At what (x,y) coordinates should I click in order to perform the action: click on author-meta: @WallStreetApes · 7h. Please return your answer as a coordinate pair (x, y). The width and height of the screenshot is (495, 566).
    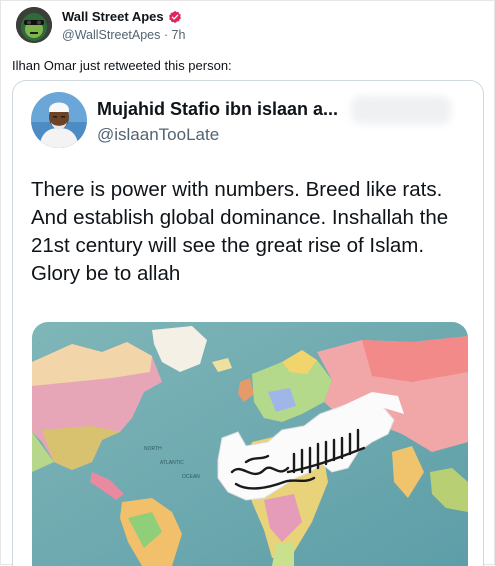
    Looking at the image, I should click on (123, 35).